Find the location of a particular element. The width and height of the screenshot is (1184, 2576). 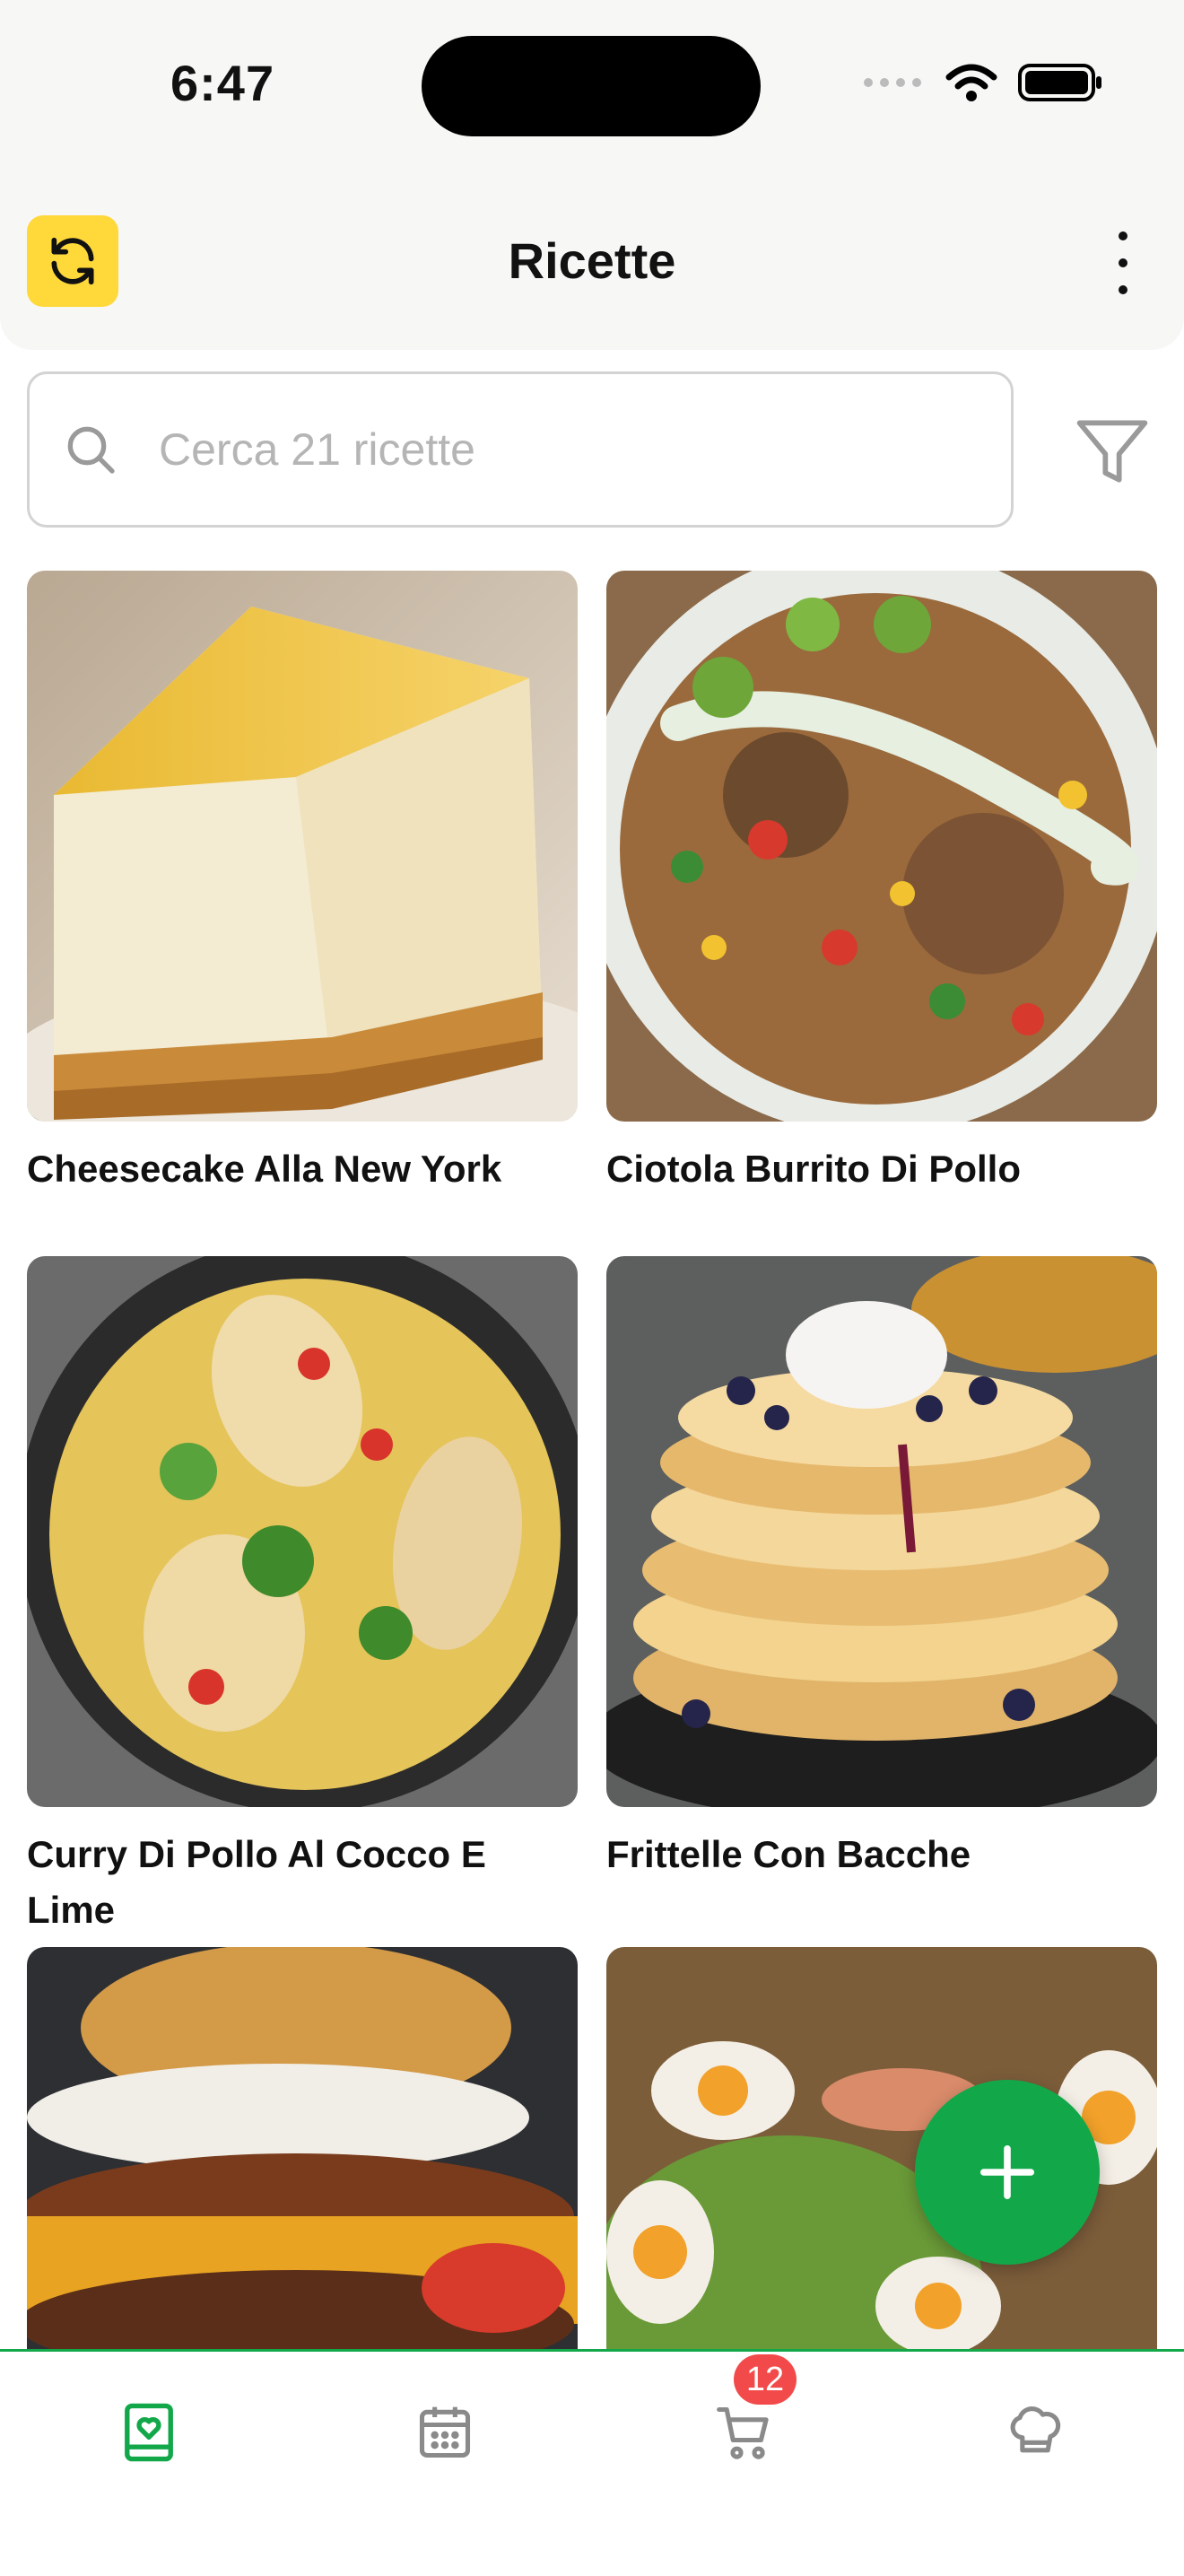

recipe-card is located at coordinates (302, 2149).